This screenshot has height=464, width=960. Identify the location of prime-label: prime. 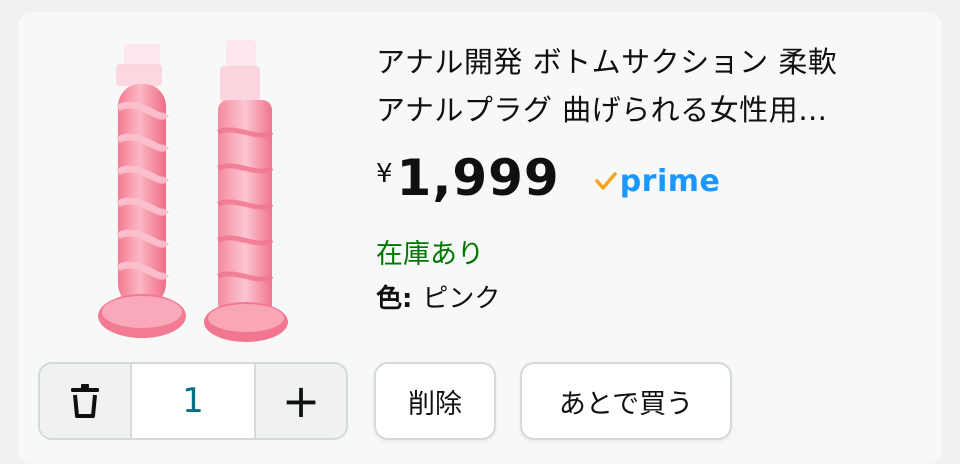
(670, 181).